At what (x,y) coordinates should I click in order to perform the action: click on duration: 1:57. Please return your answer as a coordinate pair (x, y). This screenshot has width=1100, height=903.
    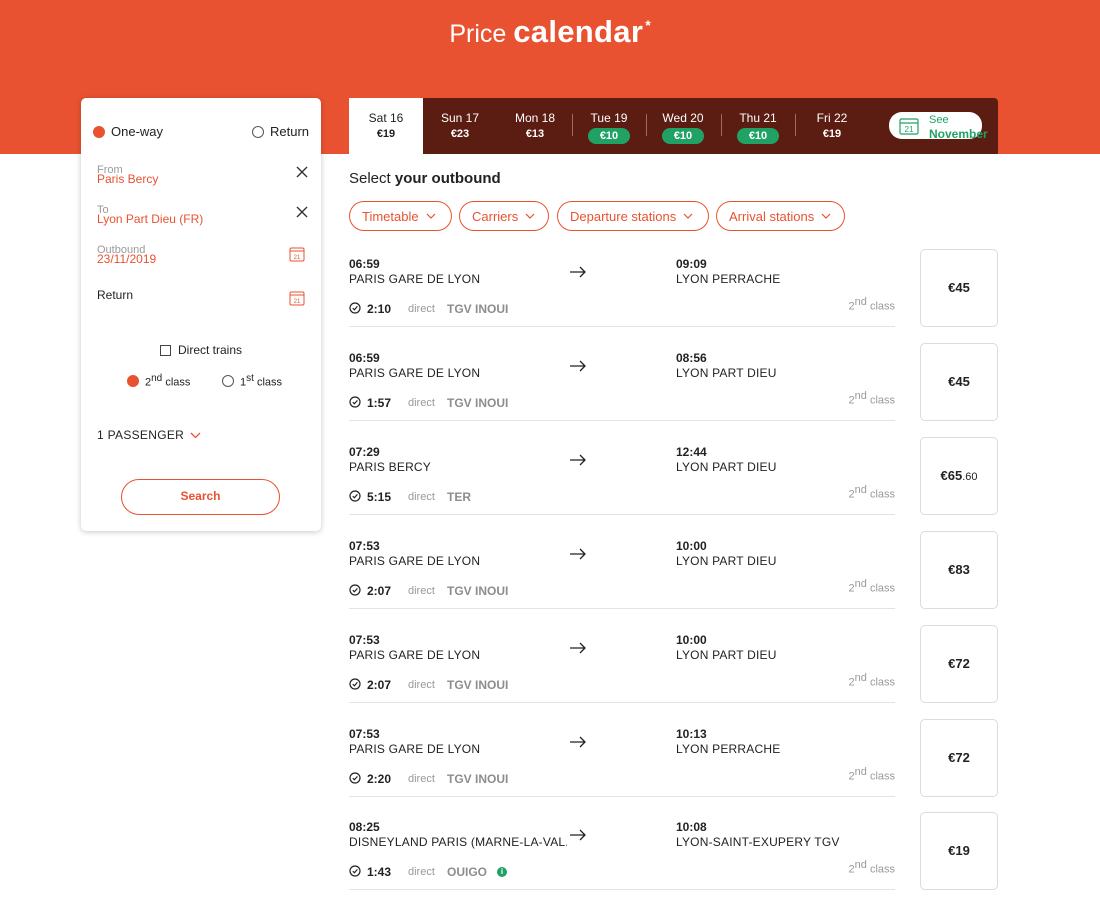
    Looking at the image, I should click on (379, 403).